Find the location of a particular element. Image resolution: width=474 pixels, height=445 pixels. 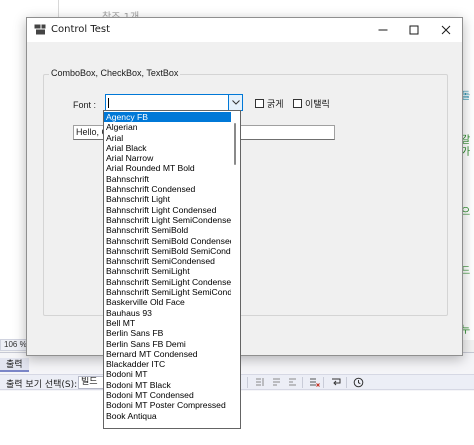

italic-checkbox: 이탤릭 is located at coordinates (311, 103).